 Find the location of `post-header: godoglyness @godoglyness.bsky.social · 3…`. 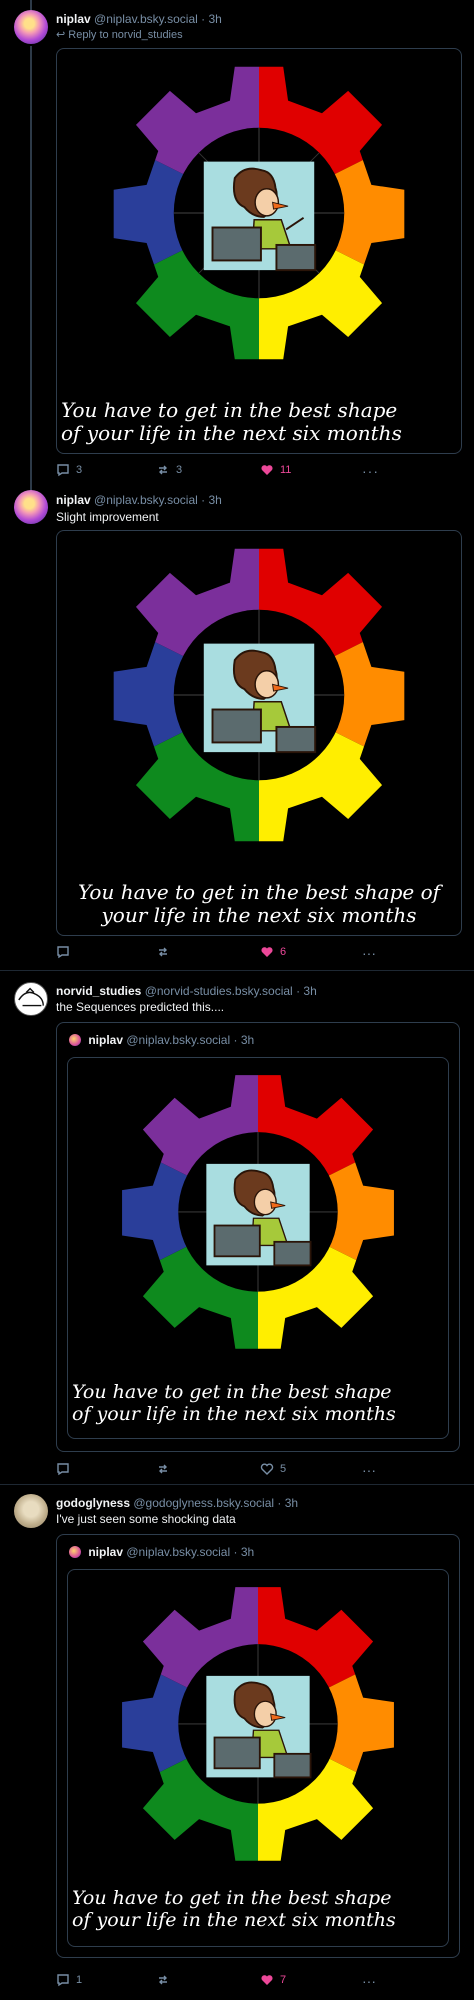

post-header: godoglyness @godoglyness.bsky.social · 3… is located at coordinates (177, 1503).